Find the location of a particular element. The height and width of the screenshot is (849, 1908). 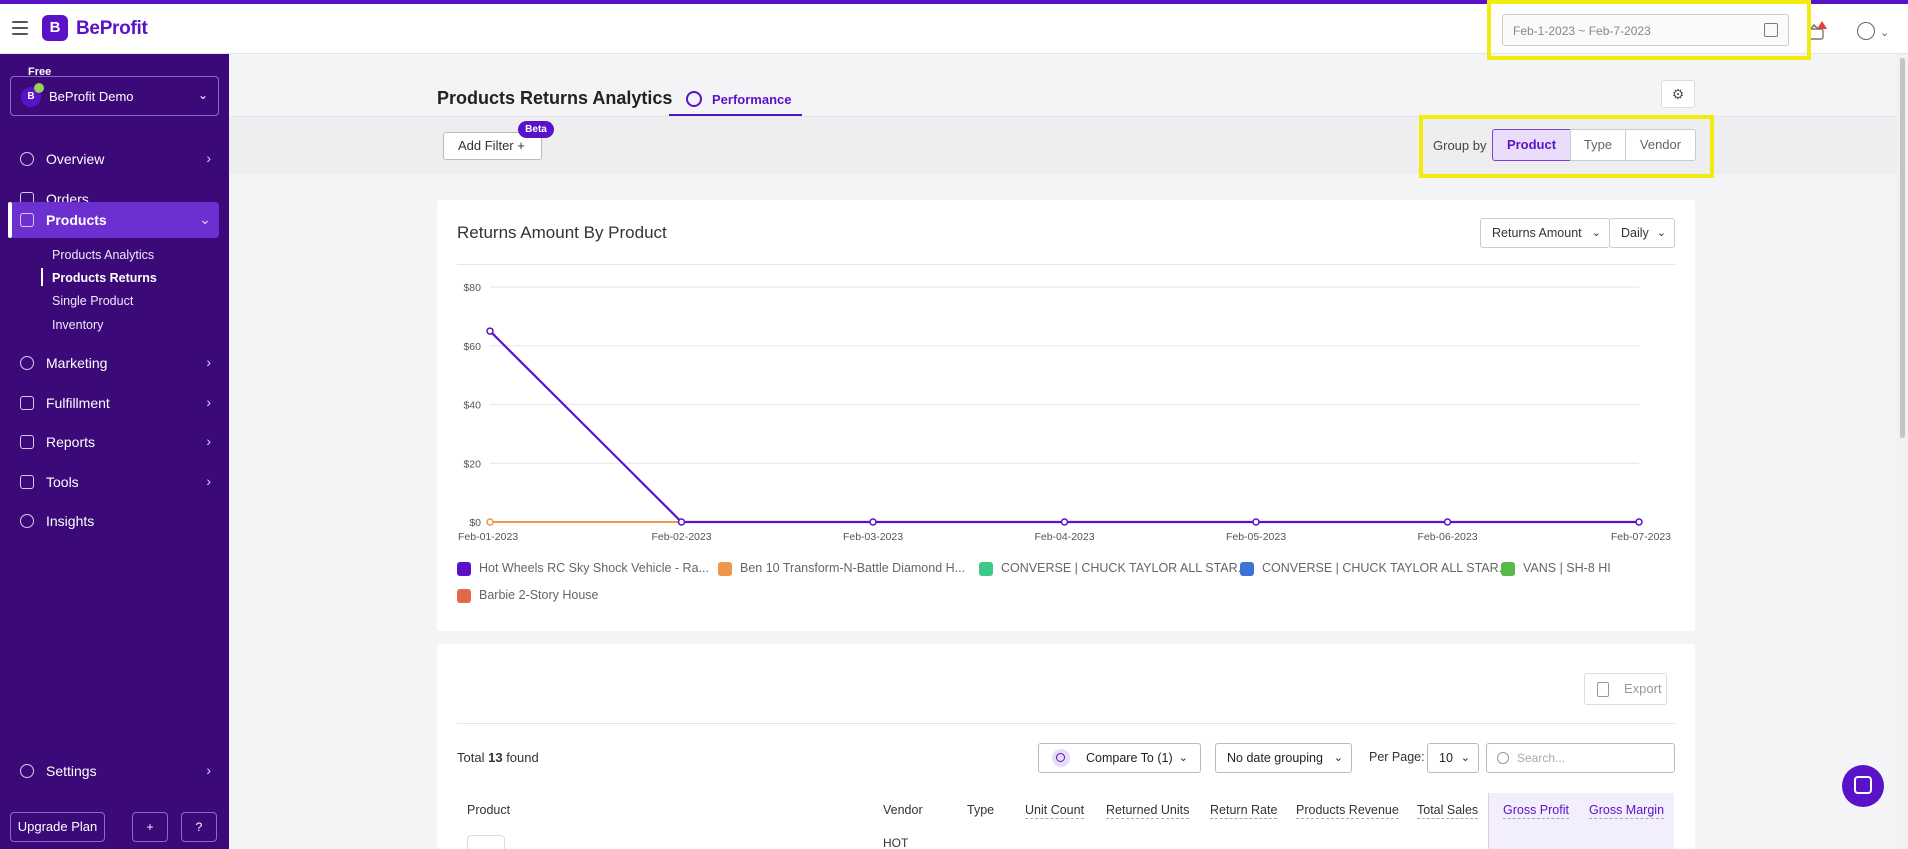

sidebar-item-marketing: Marketing › is located at coordinates (114, 363).